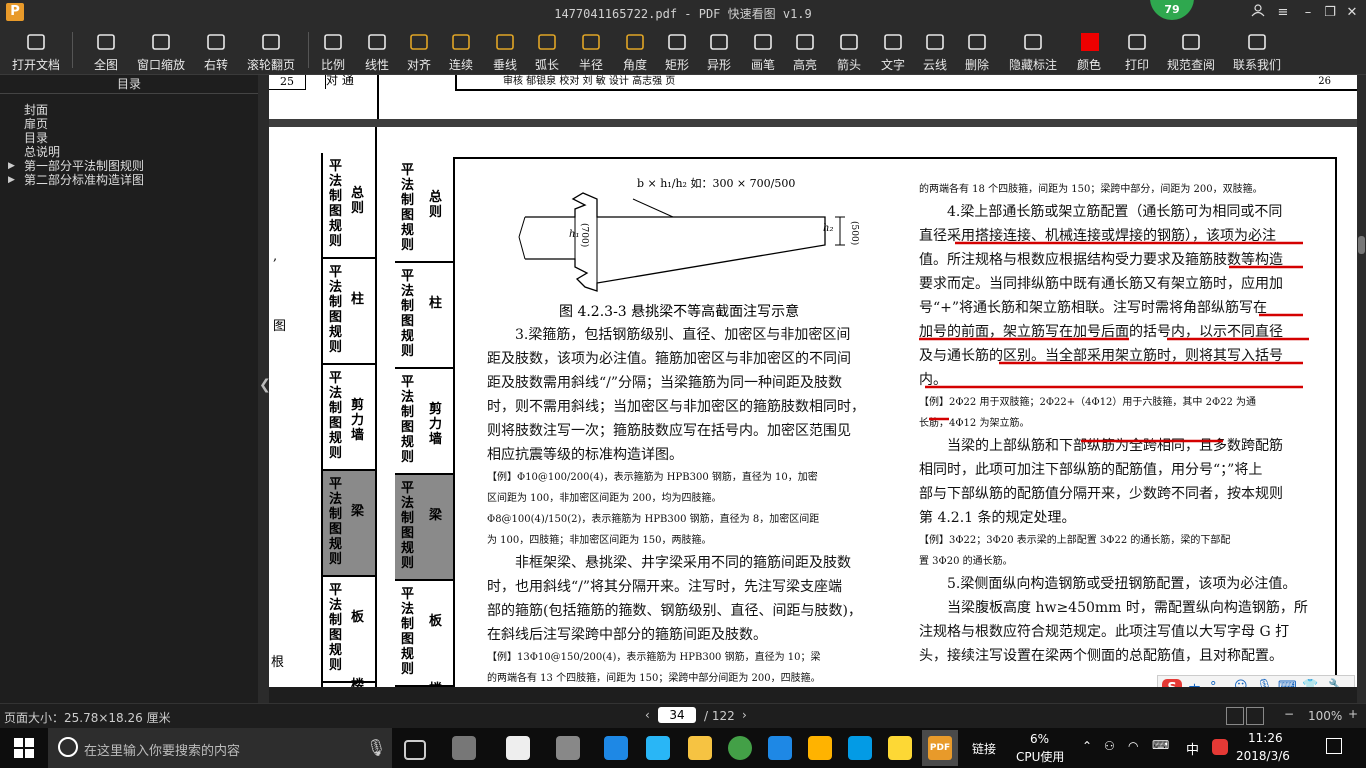 The height and width of the screenshot is (768, 1366). What do you see at coordinates (1361, 245) in the screenshot?
I see `scrollbar-thumb` at bounding box center [1361, 245].